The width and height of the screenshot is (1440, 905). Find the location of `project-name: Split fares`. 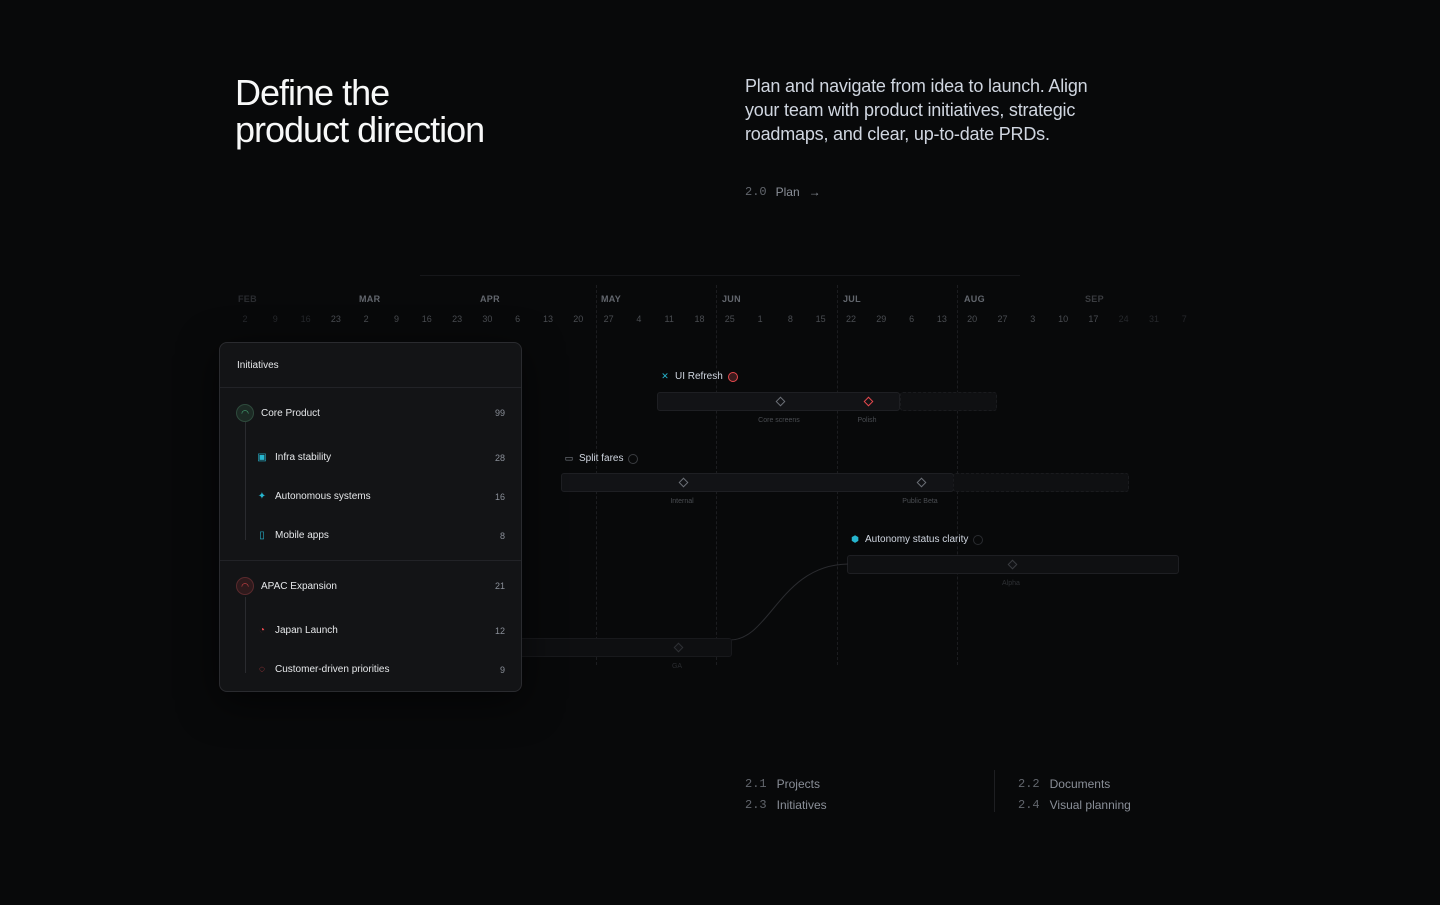

project-name: Split fares is located at coordinates (601, 458).